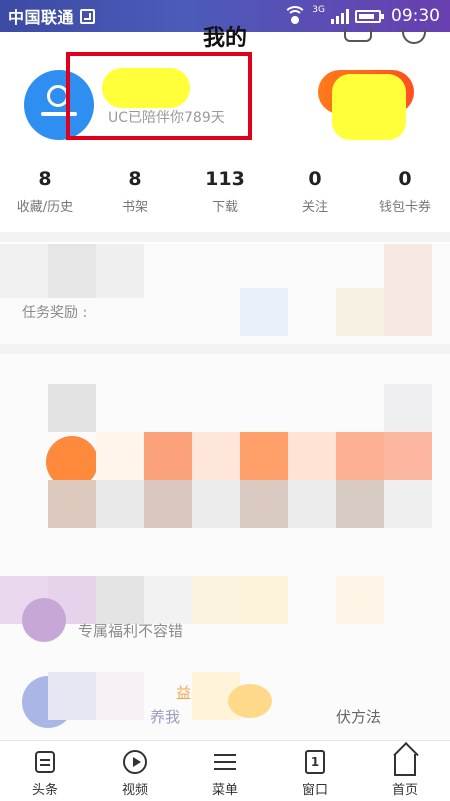 This screenshot has width=450, height=801. I want to click on stats-row: 8 收藏/历史 8 书架 113 下载 0 关注 0 钱包卡券, so click(225, 194).